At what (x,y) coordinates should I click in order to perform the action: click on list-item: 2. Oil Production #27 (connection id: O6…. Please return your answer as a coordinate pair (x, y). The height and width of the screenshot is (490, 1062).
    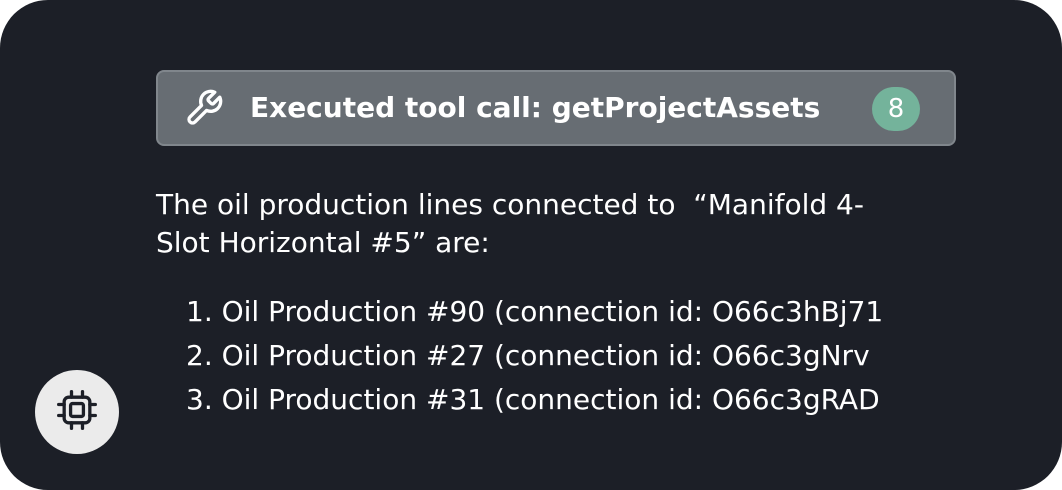
    Looking at the image, I should click on (528, 355).